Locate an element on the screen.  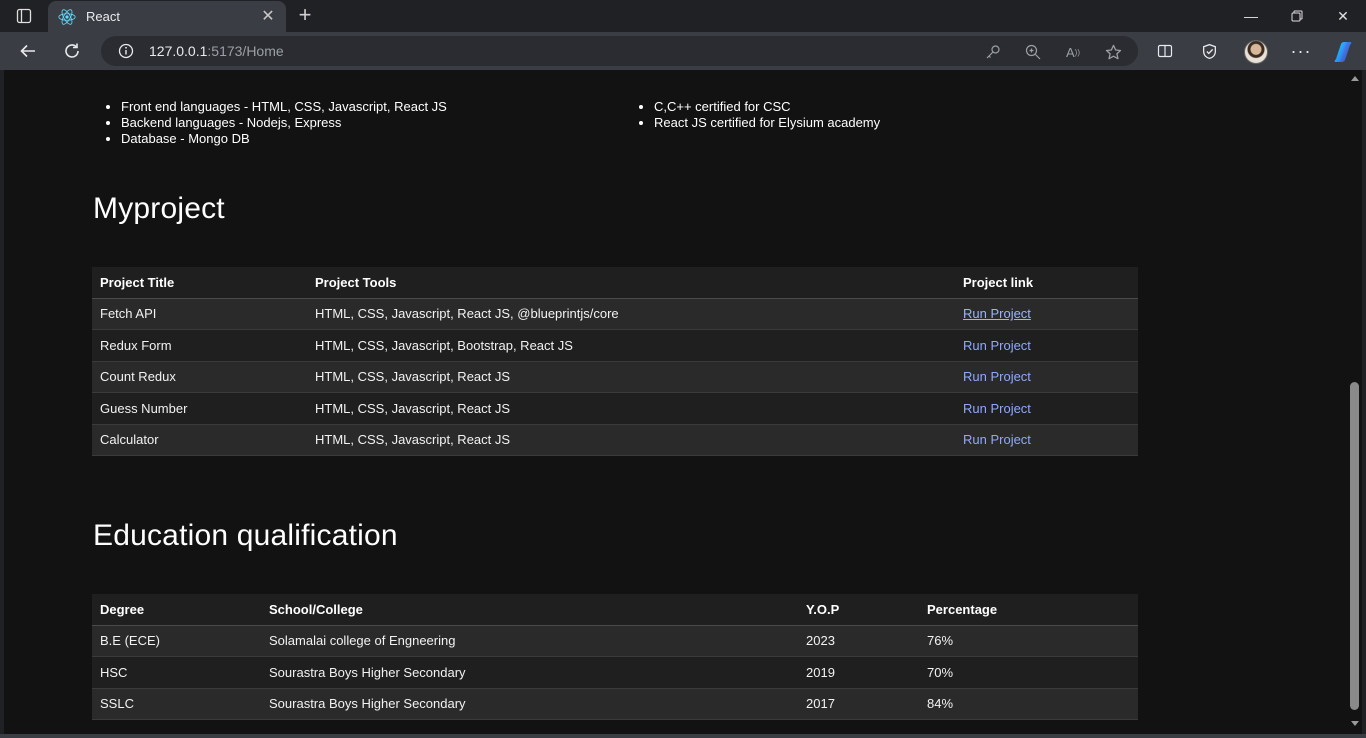
split-screen-icon is located at coordinates (1165, 51).